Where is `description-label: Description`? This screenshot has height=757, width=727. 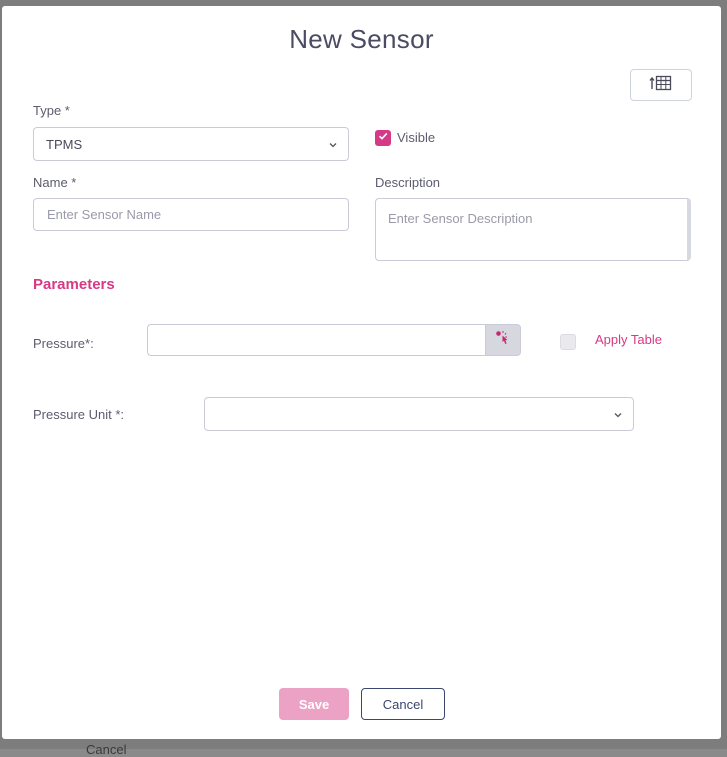
description-label: Description is located at coordinates (408, 182).